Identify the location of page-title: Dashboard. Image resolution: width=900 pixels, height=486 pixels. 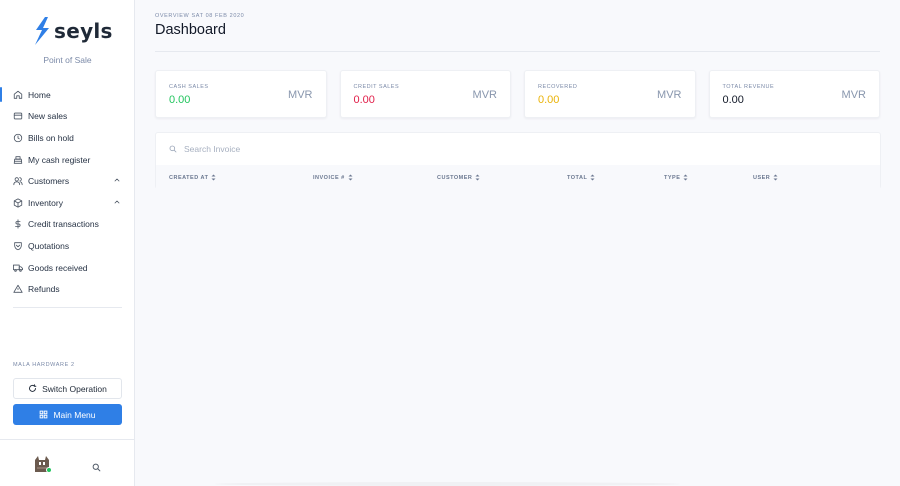
(190, 30).